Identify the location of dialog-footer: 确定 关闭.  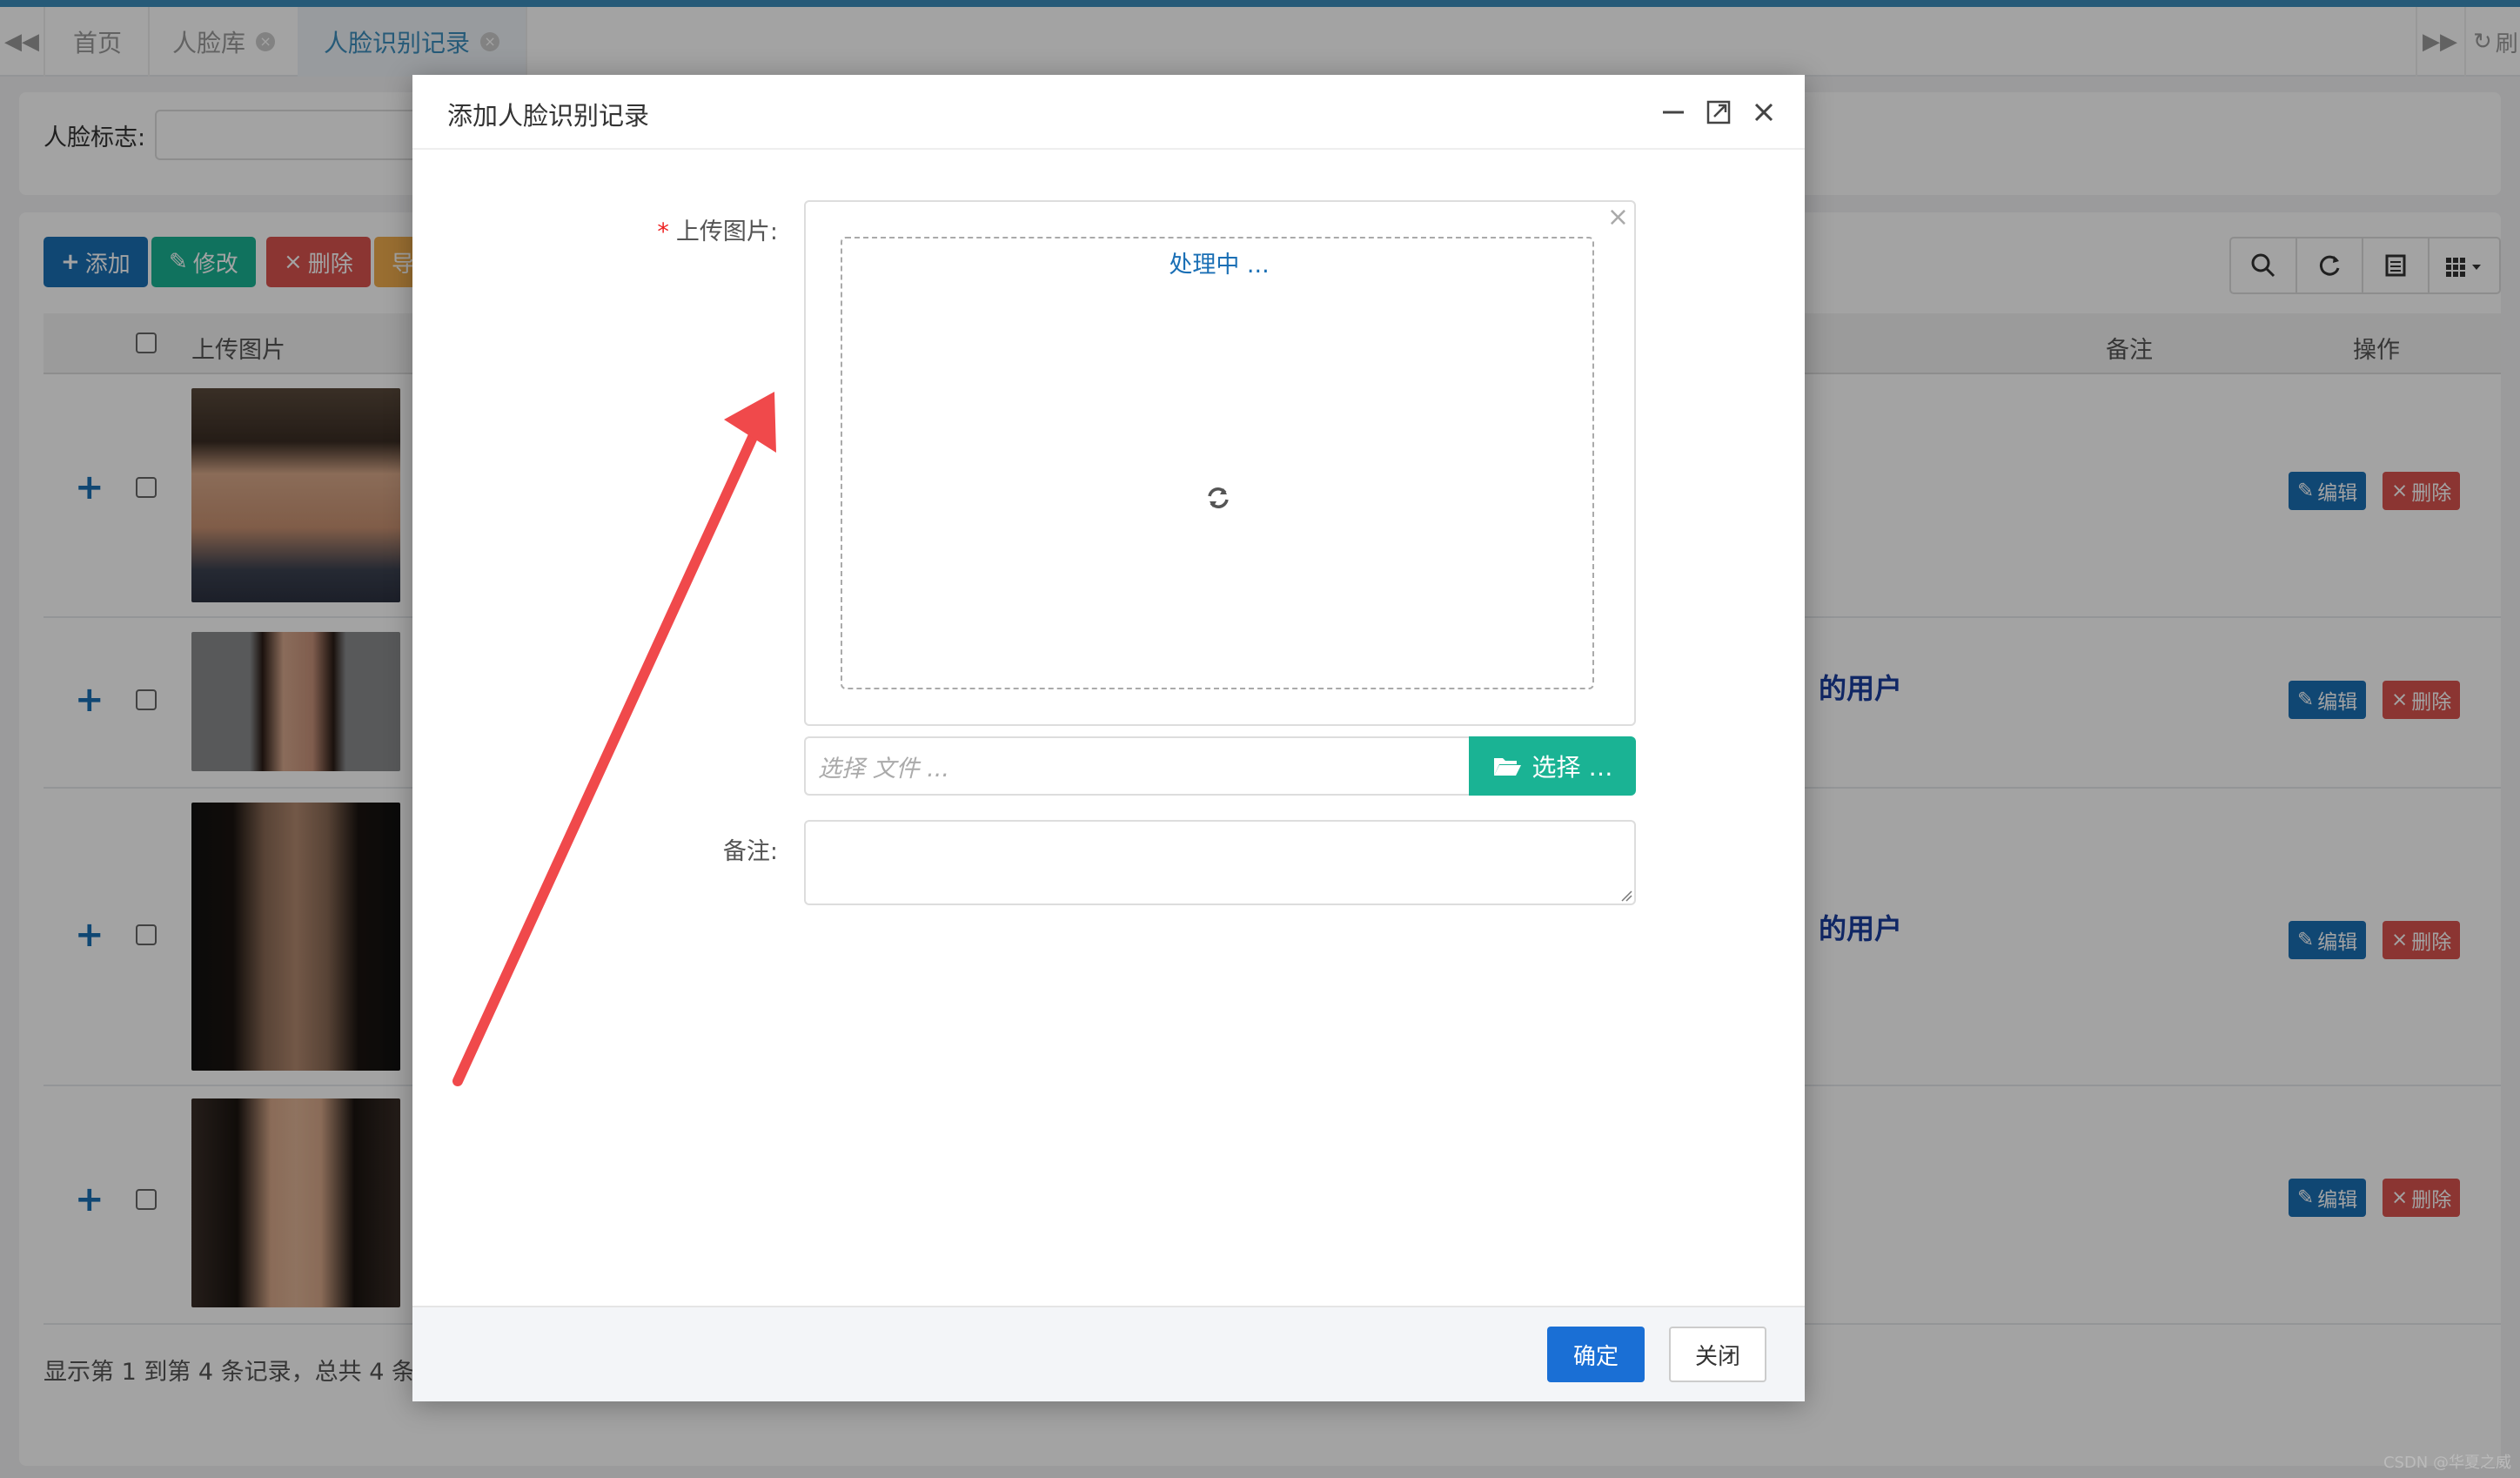
(1108, 1353).